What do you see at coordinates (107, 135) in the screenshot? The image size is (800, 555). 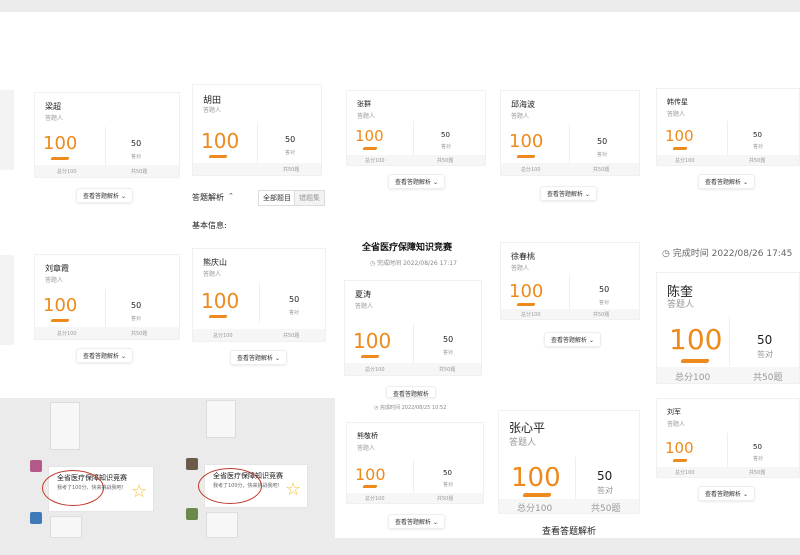 I see `result-card: 梁超 答题人 100 50 答对 总分100 共50题` at bounding box center [107, 135].